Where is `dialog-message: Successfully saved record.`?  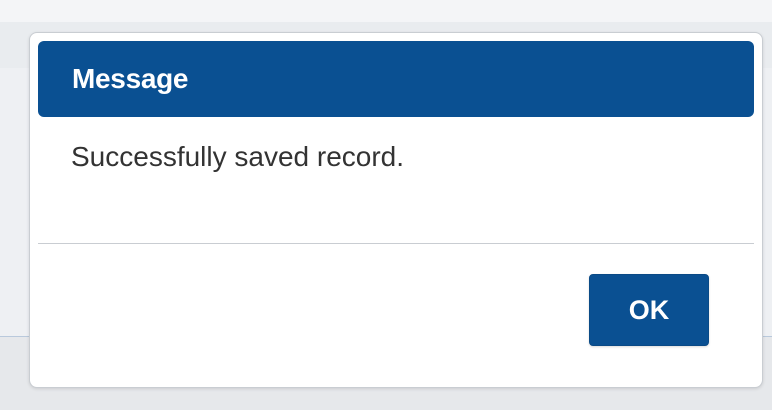 dialog-message: Successfully saved record. is located at coordinates (238, 156).